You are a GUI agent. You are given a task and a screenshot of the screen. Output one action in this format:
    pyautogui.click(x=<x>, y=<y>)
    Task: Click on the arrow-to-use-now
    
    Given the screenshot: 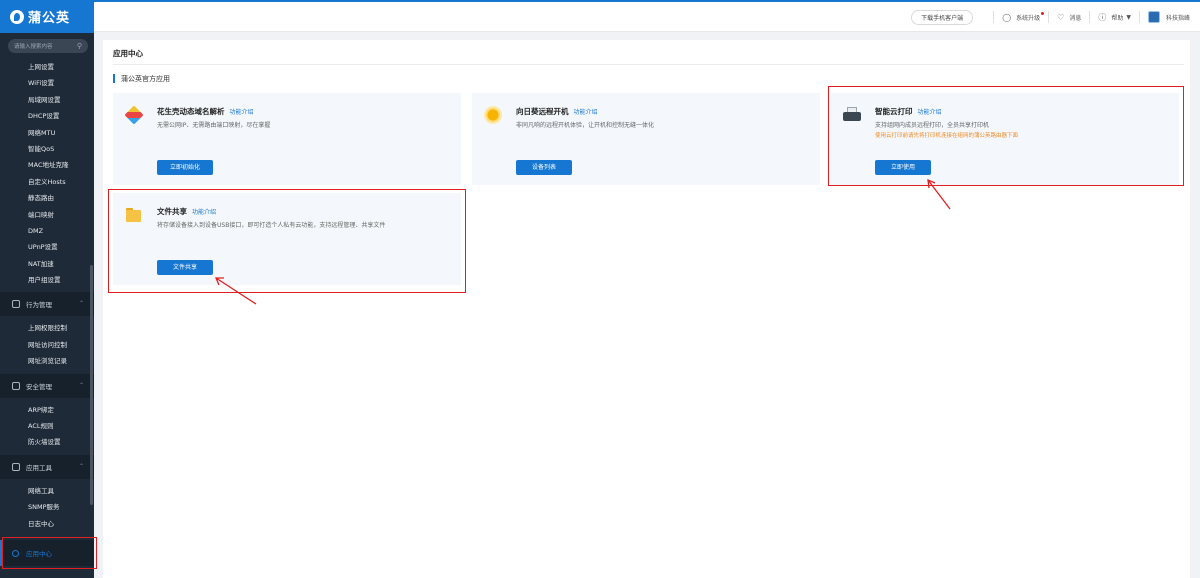 What is the action you would take?
    pyautogui.click(x=939, y=194)
    